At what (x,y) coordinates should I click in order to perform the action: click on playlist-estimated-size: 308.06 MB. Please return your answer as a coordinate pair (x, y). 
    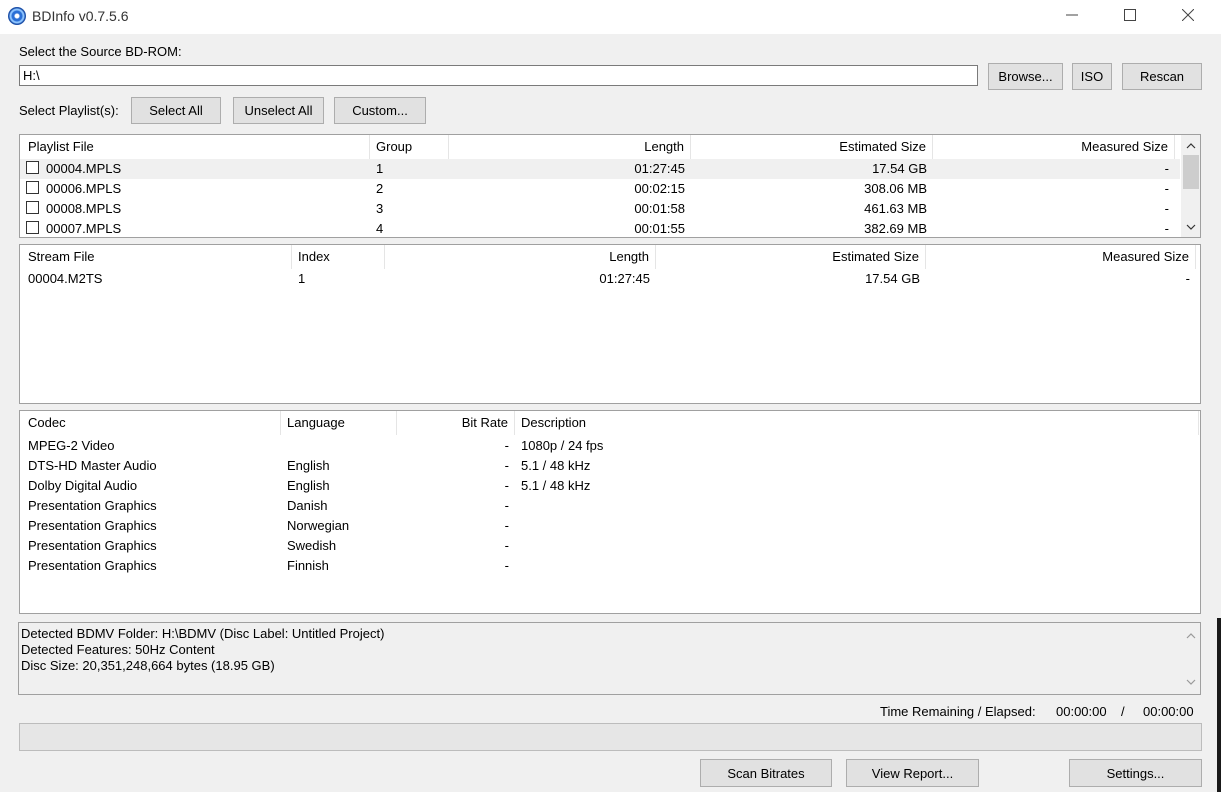
    Looking at the image, I should click on (895, 188).